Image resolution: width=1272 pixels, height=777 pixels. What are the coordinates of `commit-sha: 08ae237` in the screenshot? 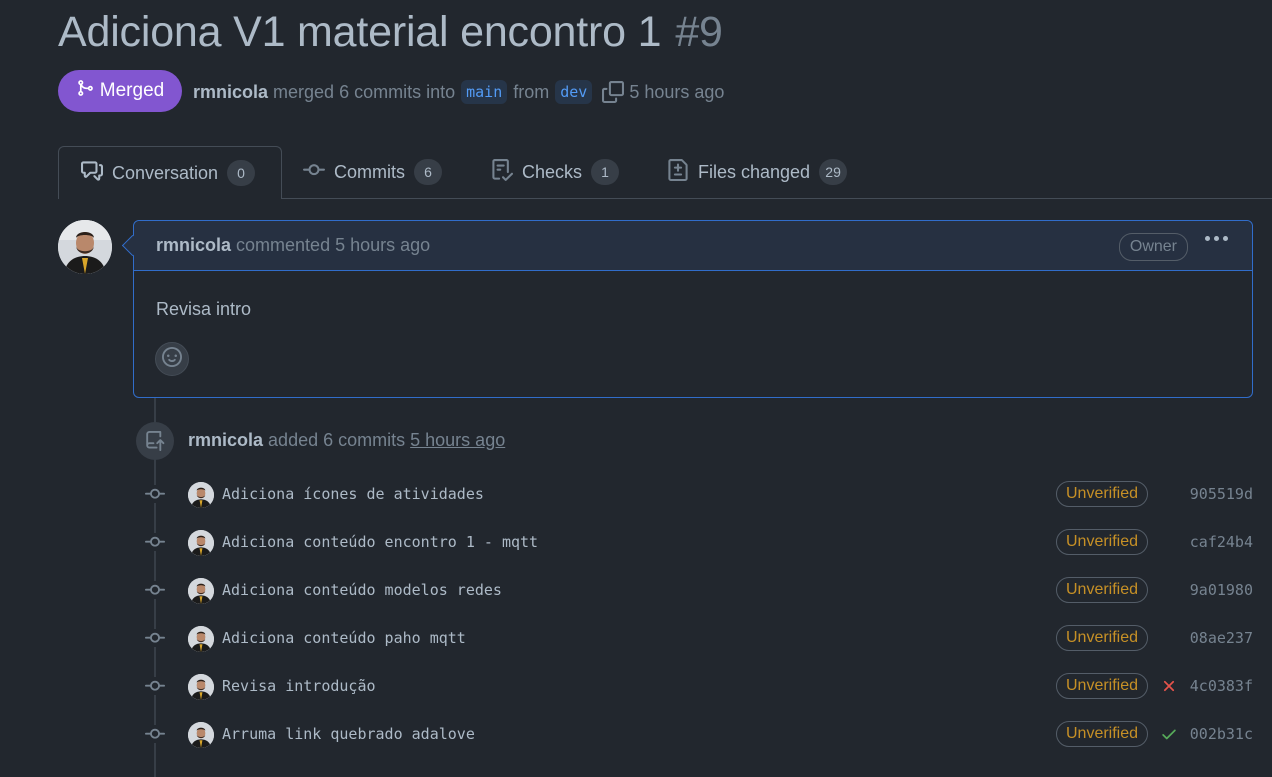 It's located at (1221, 638).